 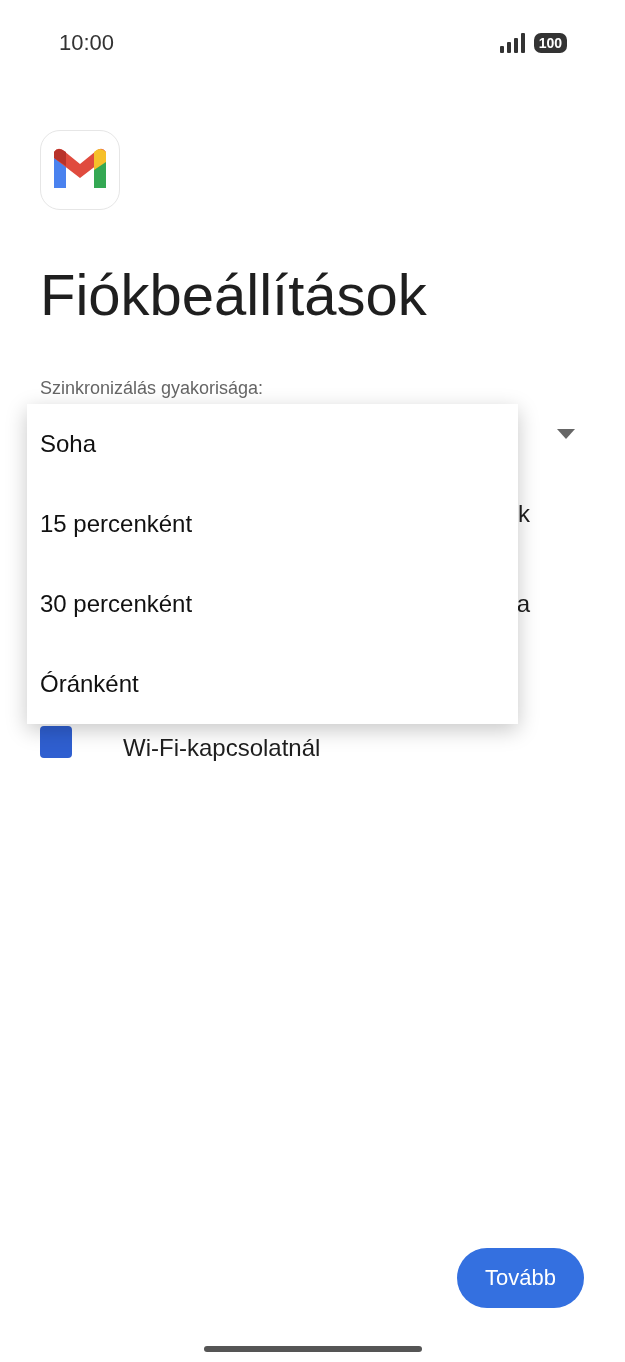 What do you see at coordinates (272, 604) in the screenshot?
I see `menu-option: 30 percenként` at bounding box center [272, 604].